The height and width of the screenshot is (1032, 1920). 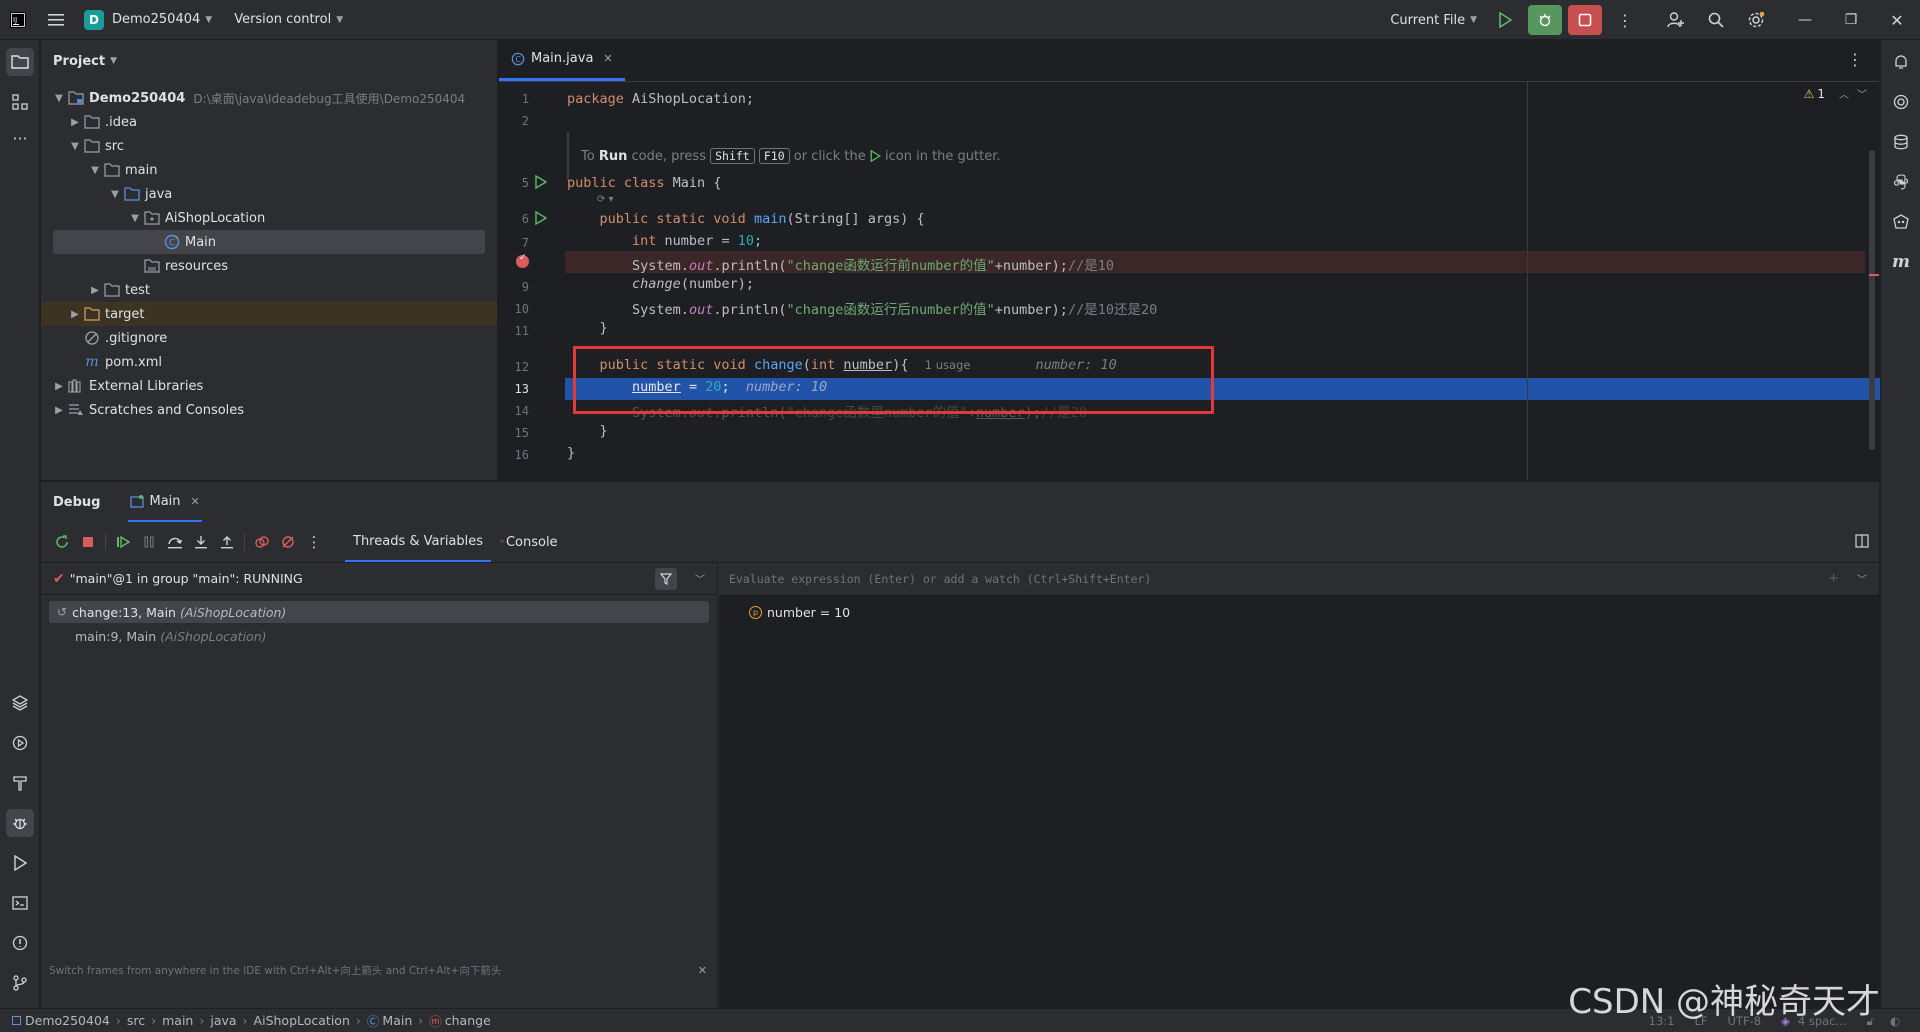 What do you see at coordinates (1833, 578) in the screenshot?
I see `add-watch-icon: +` at bounding box center [1833, 578].